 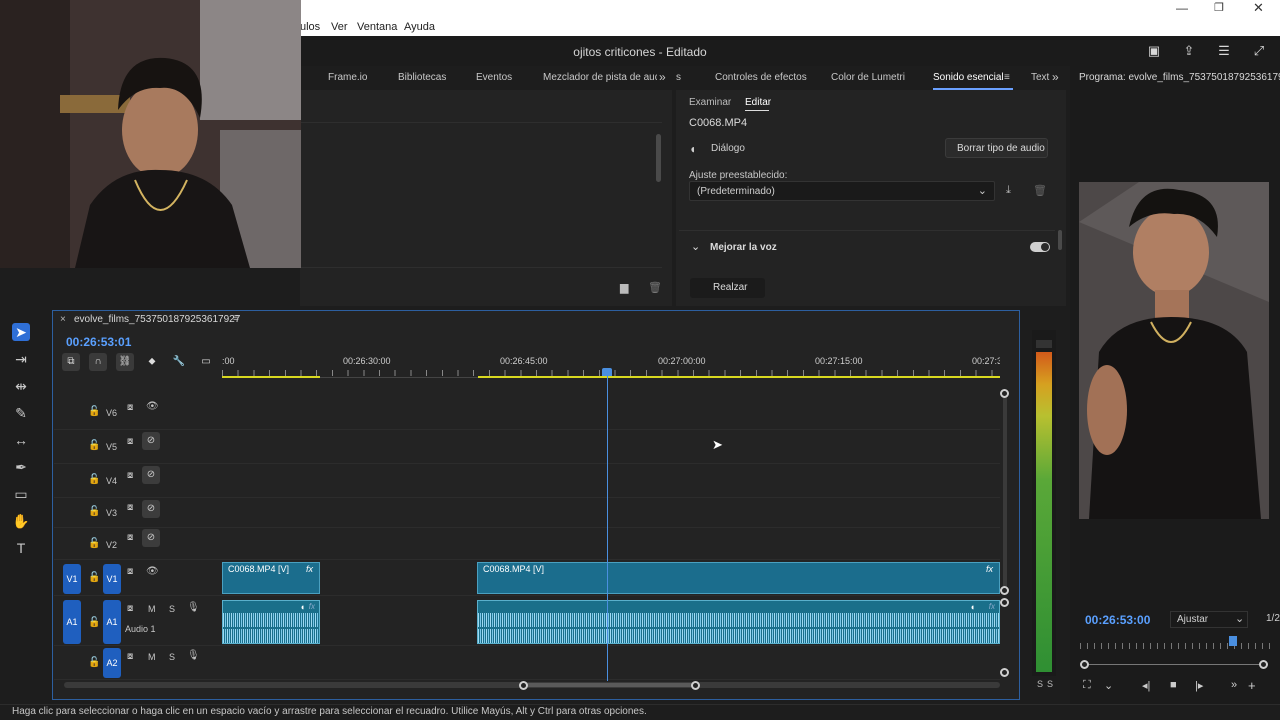 What do you see at coordinates (347, 77) in the screenshot?
I see `tab-frameio: Frame.io` at bounding box center [347, 77].